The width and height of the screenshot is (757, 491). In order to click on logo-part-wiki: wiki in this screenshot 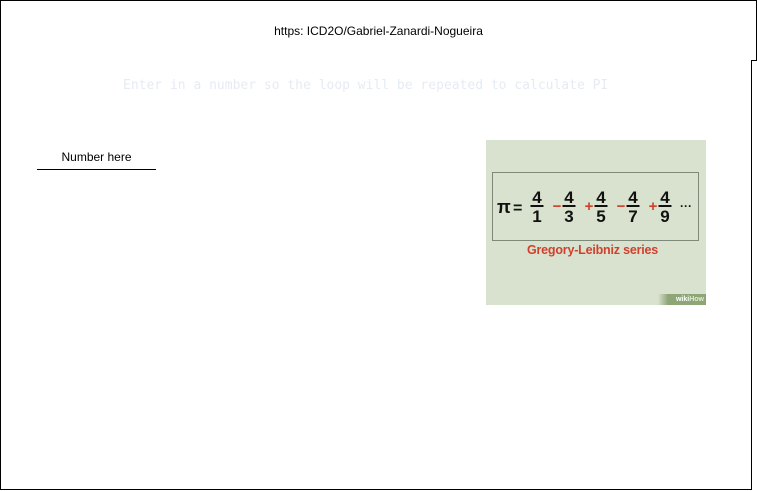, I will do `click(682, 299)`.